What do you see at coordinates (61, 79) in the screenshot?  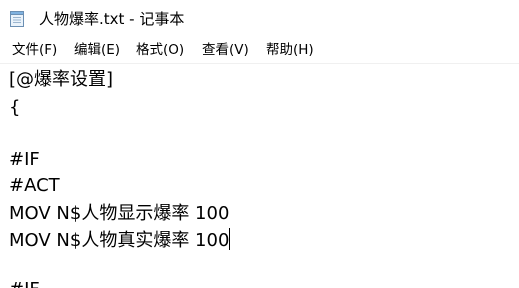 I see `editor-line: [@爆率设置]` at bounding box center [61, 79].